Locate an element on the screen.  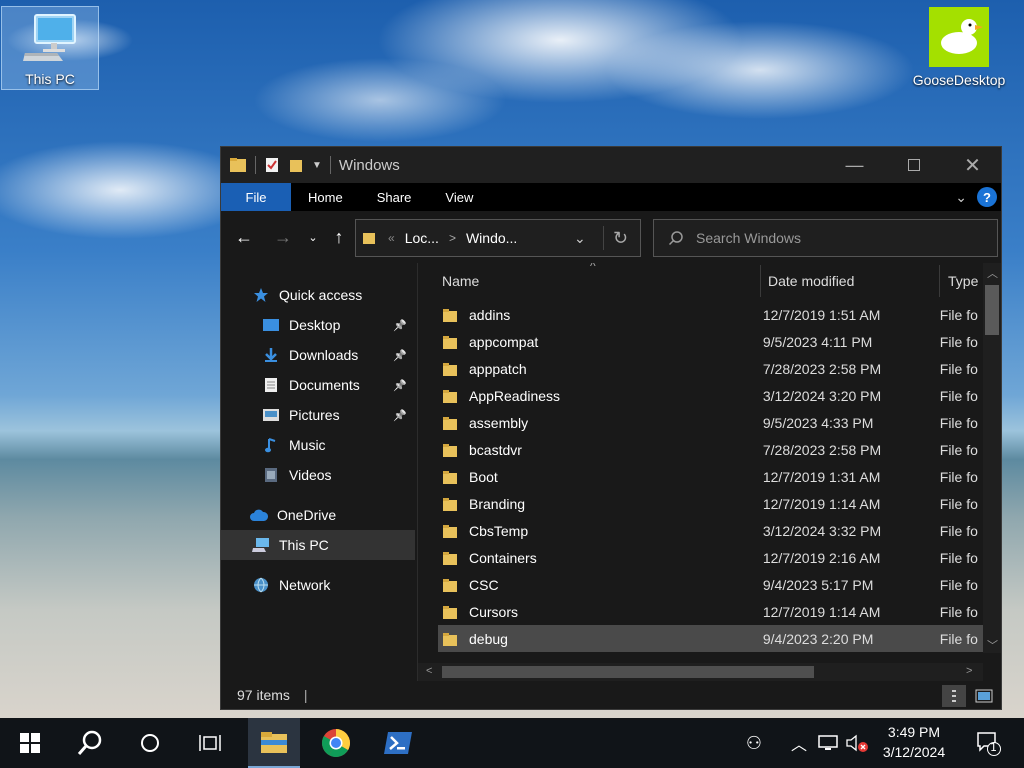
taskbar-file-explorer is located at coordinates (274, 743).